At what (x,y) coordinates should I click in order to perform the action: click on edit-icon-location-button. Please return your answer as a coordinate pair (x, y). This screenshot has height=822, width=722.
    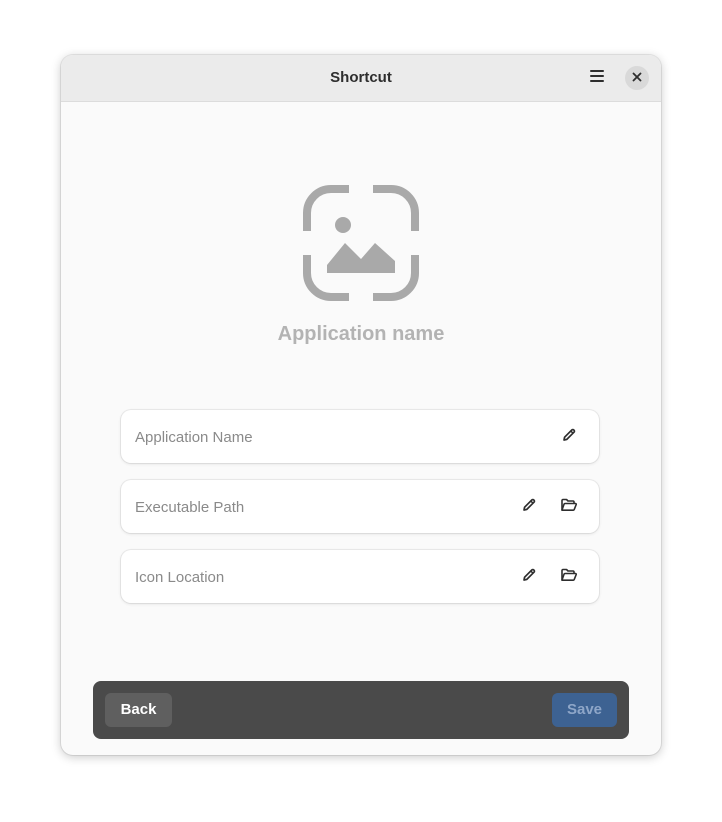
    Looking at the image, I should click on (529, 577).